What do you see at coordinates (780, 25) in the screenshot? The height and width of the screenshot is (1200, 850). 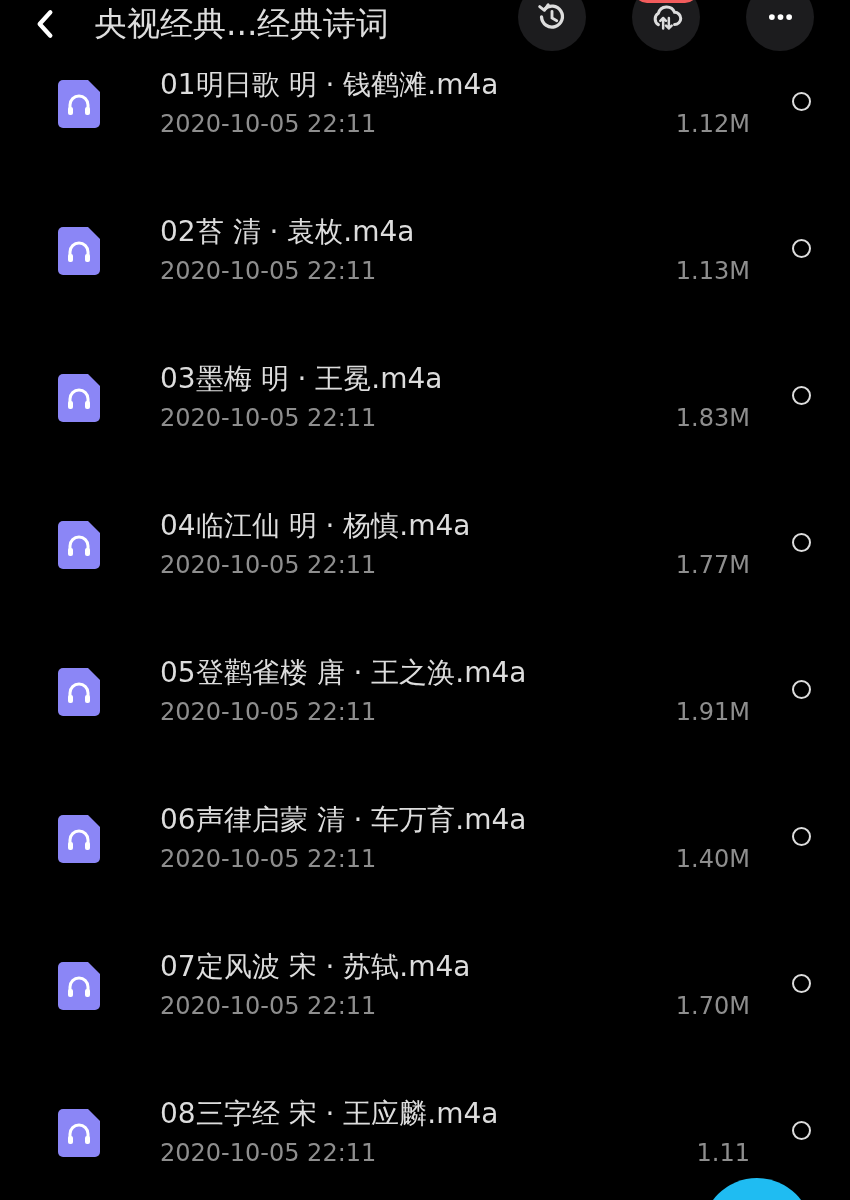 I see `more-button` at bounding box center [780, 25].